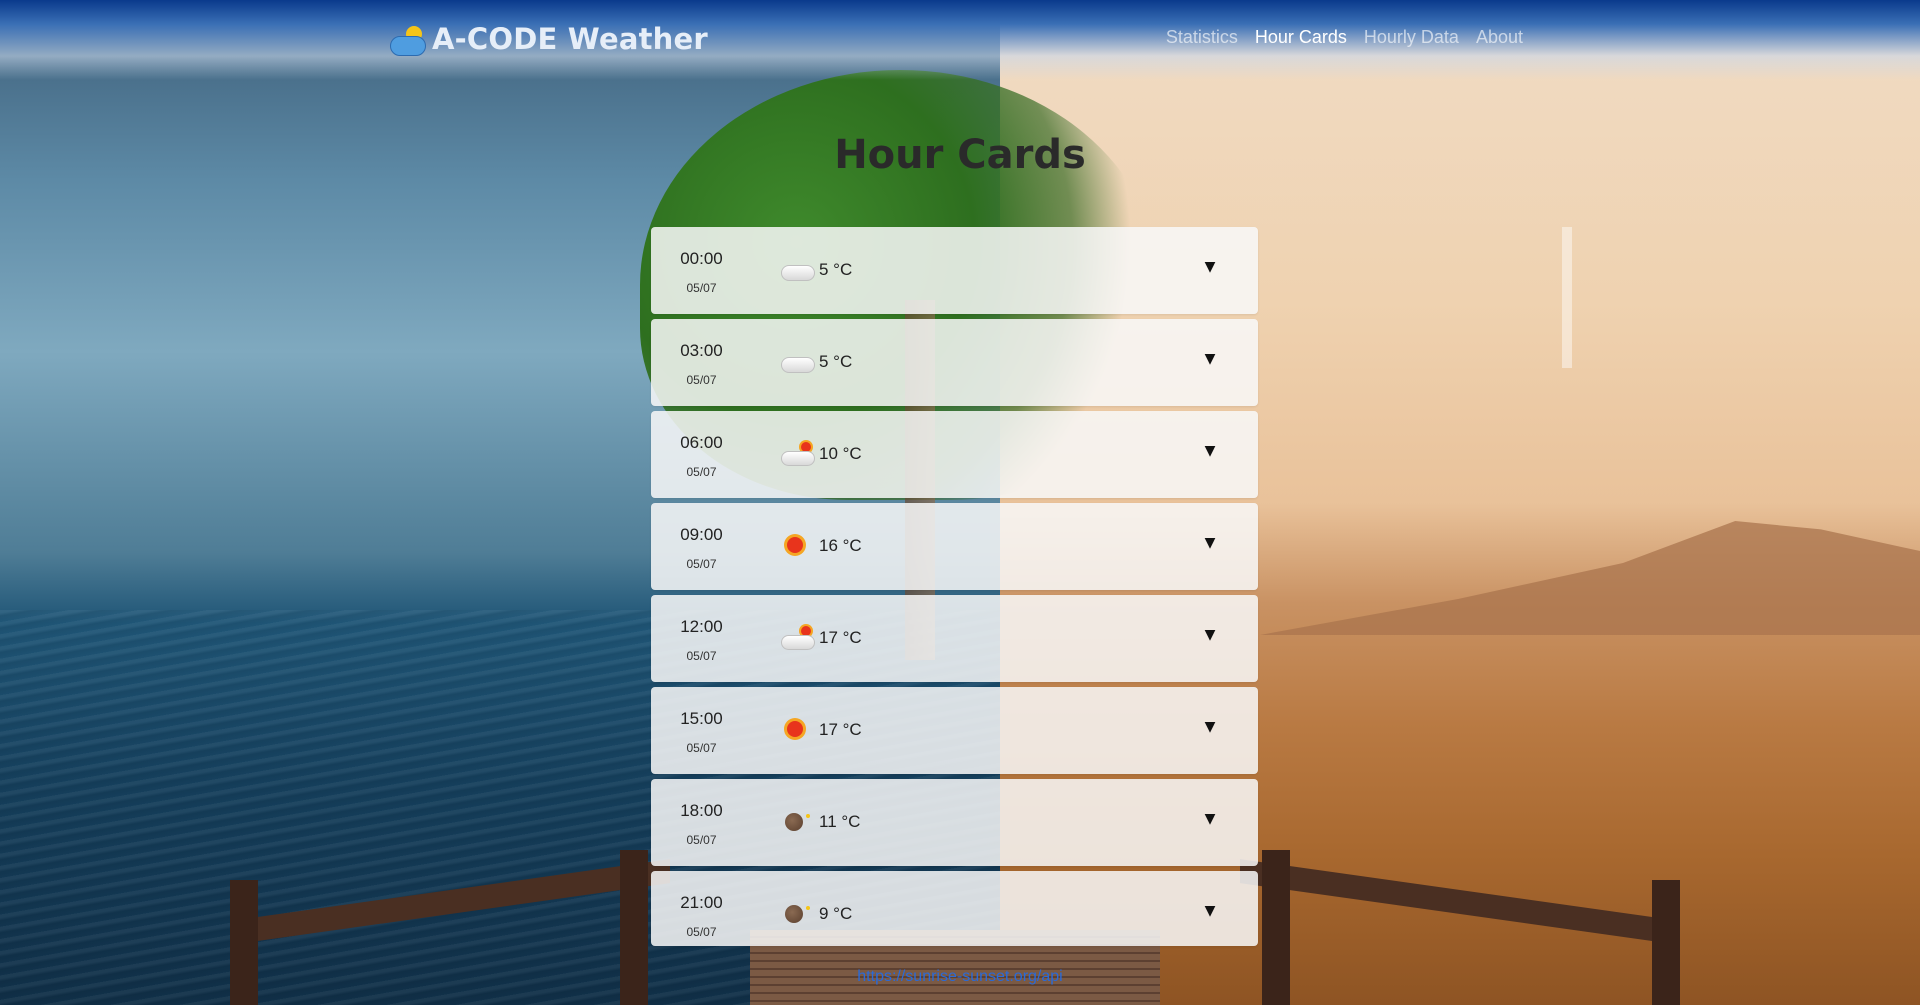 Image resolution: width=1920 pixels, height=1005 pixels. I want to click on main-nav: Statistics Hour Cards Hourly Data About, so click(1344, 37).